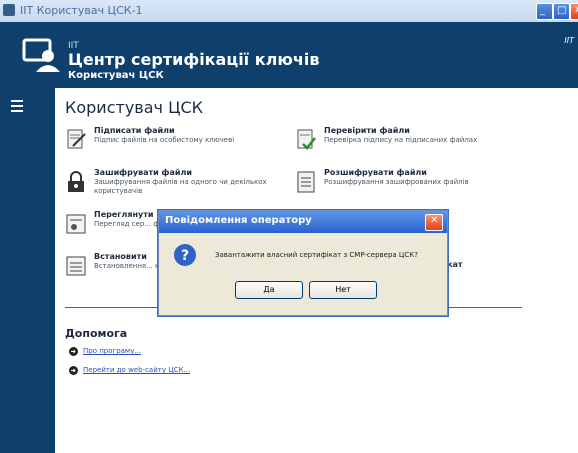 This screenshot has height=453, width=578. I want to click on maximize-button: □, so click(561, 11).